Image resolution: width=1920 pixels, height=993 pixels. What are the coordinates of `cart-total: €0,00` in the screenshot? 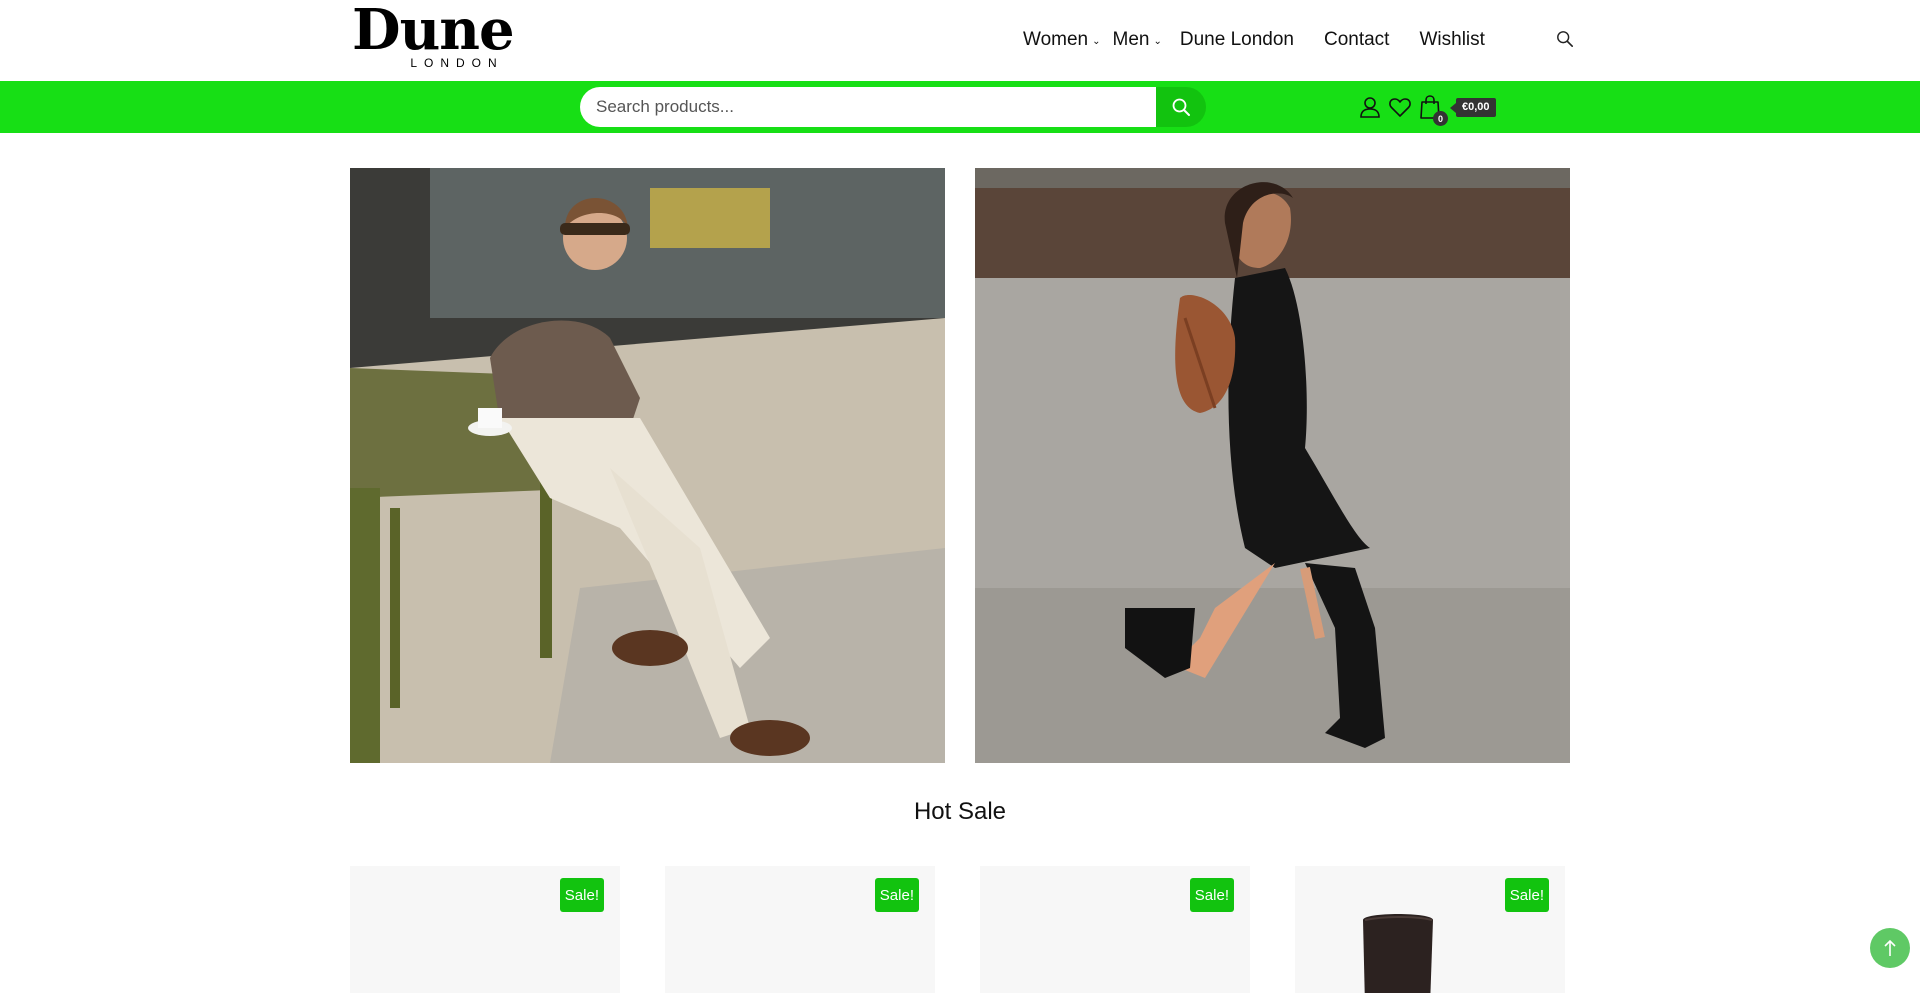 It's located at (1473, 107).